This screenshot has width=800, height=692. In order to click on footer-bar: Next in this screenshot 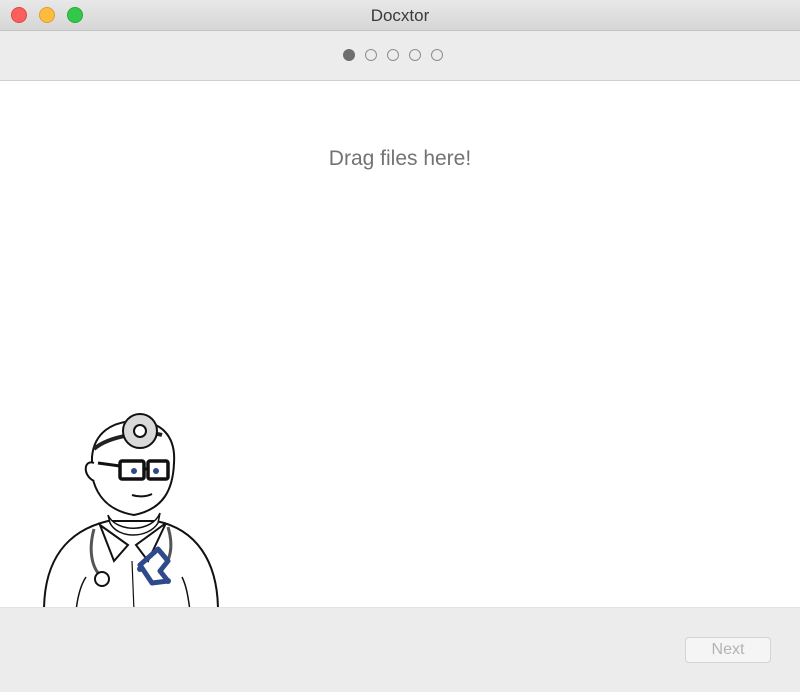, I will do `click(400, 649)`.